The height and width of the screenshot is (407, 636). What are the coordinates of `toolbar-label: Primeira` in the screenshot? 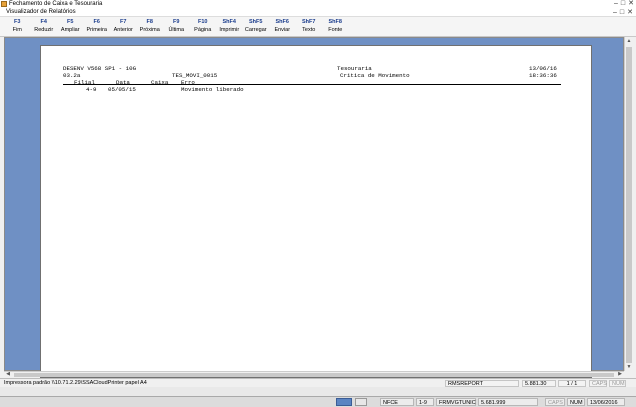 It's located at (96, 30).